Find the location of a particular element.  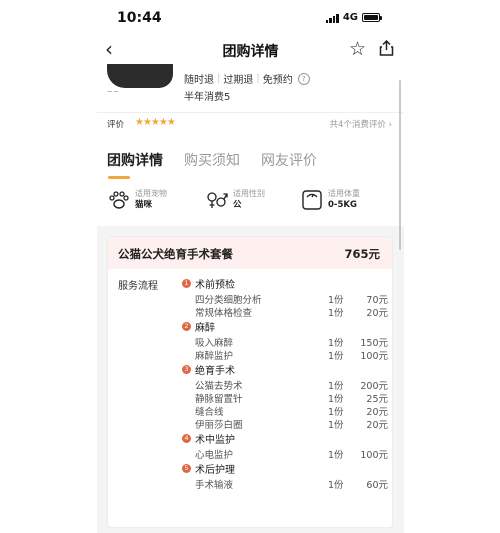

status-indicators: 4G is located at coordinates (353, 17).